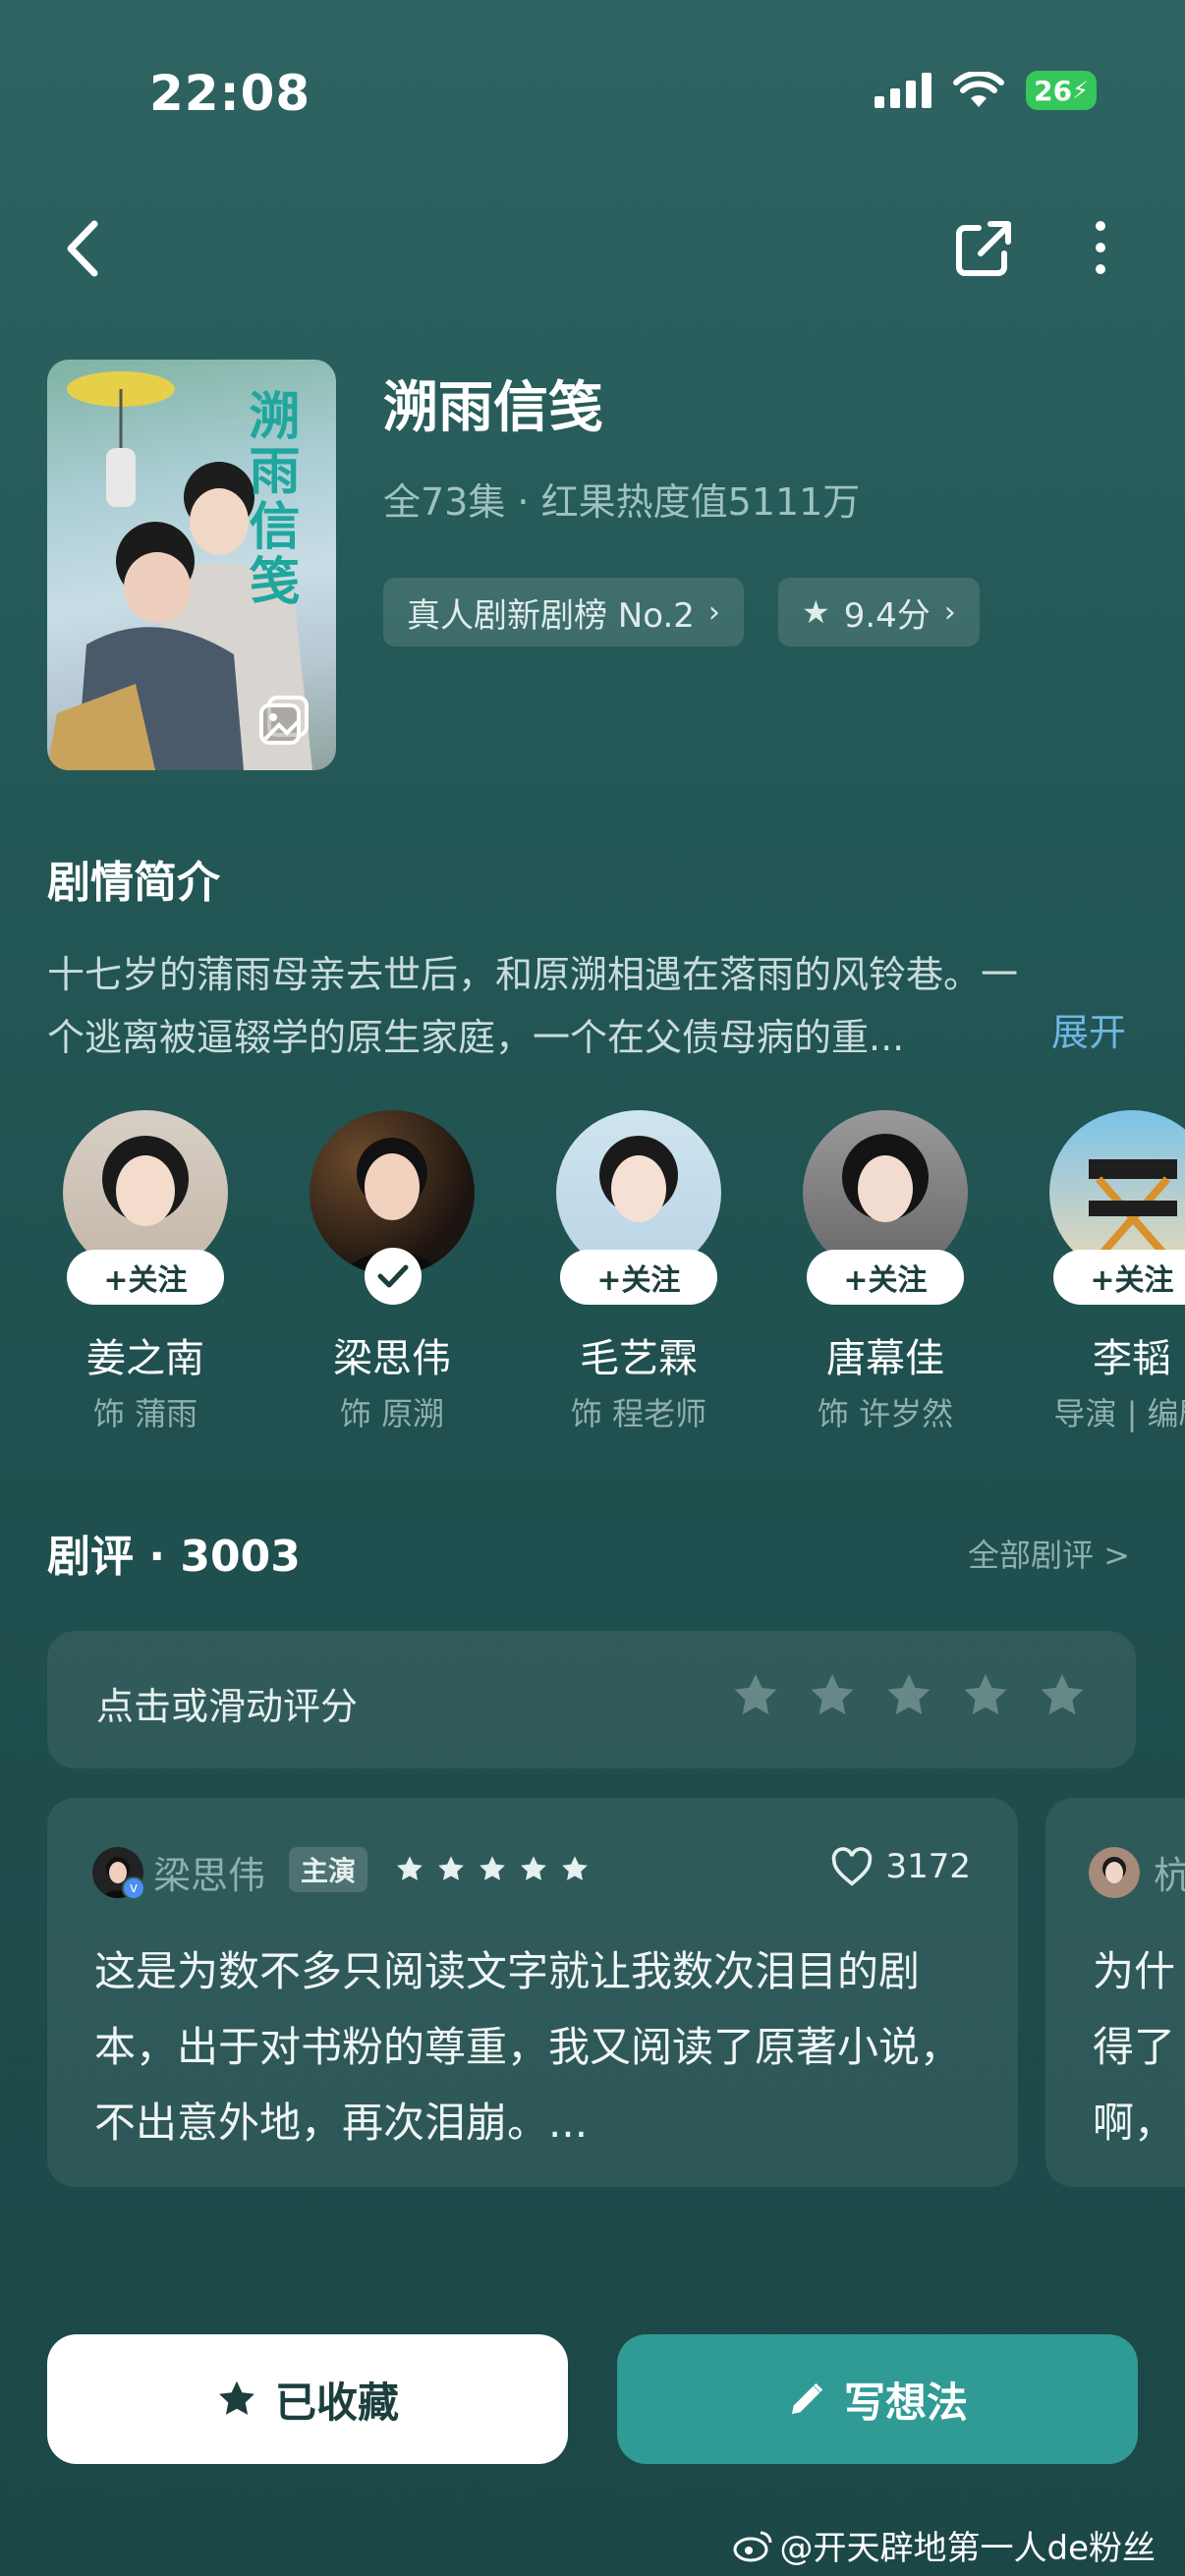 The height and width of the screenshot is (2576, 1185). What do you see at coordinates (1080, 90) in the screenshot?
I see `charging-icon: ⚡` at bounding box center [1080, 90].